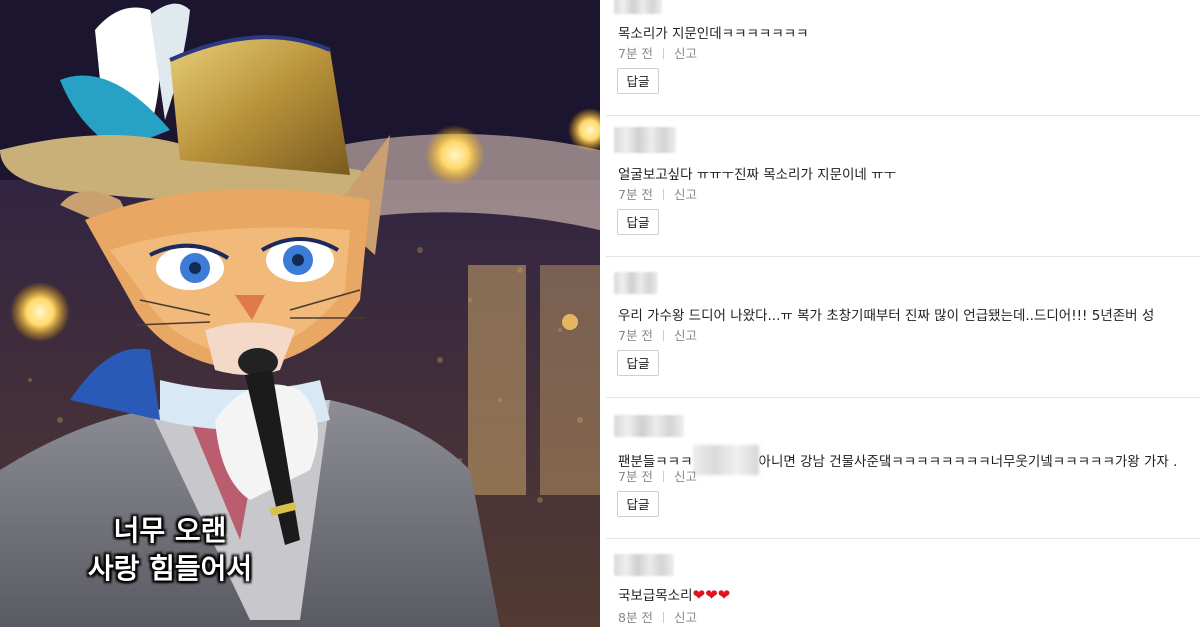 This screenshot has width=1200, height=627. I want to click on censored-blur, so click(725, 460).